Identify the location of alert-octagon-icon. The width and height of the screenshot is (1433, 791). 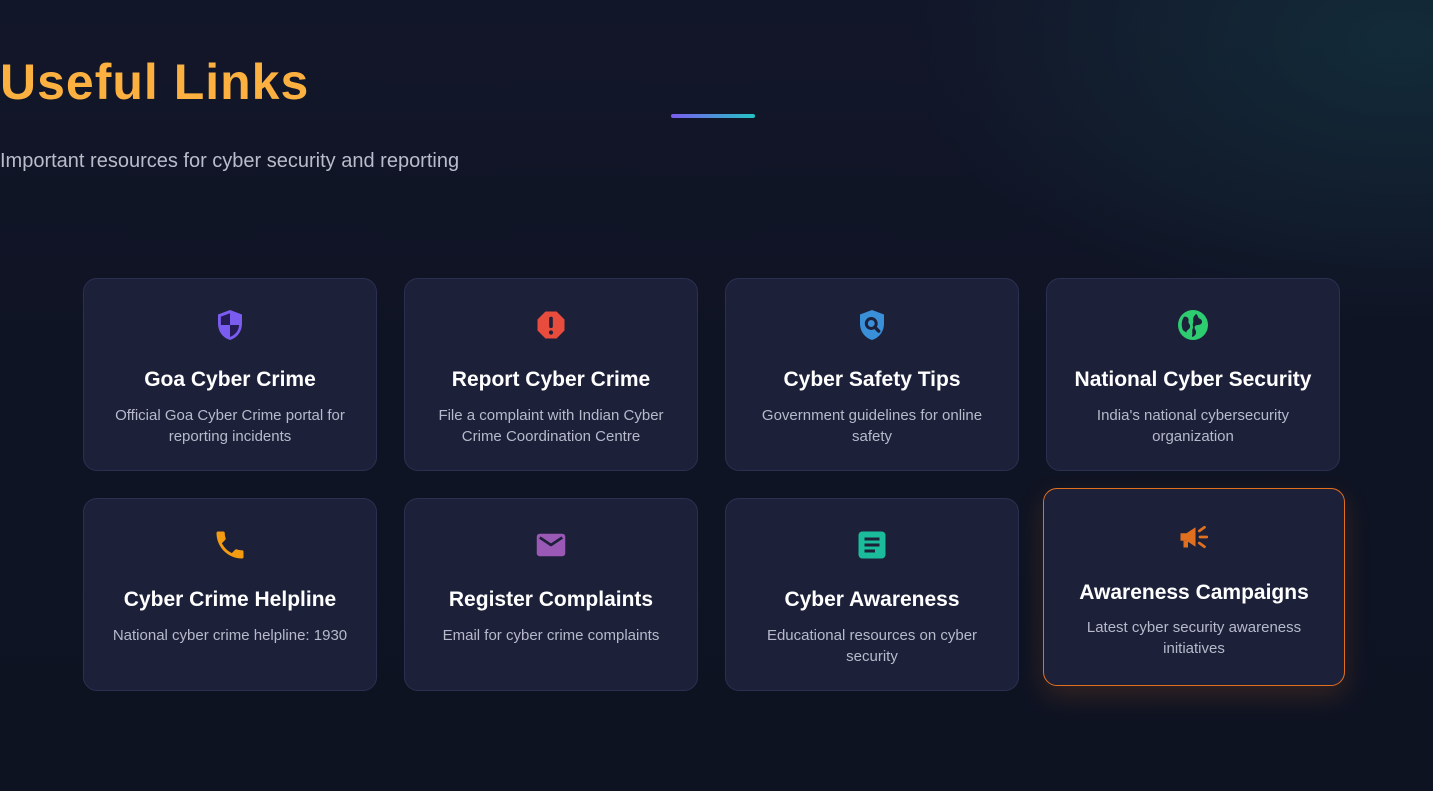
(551, 325).